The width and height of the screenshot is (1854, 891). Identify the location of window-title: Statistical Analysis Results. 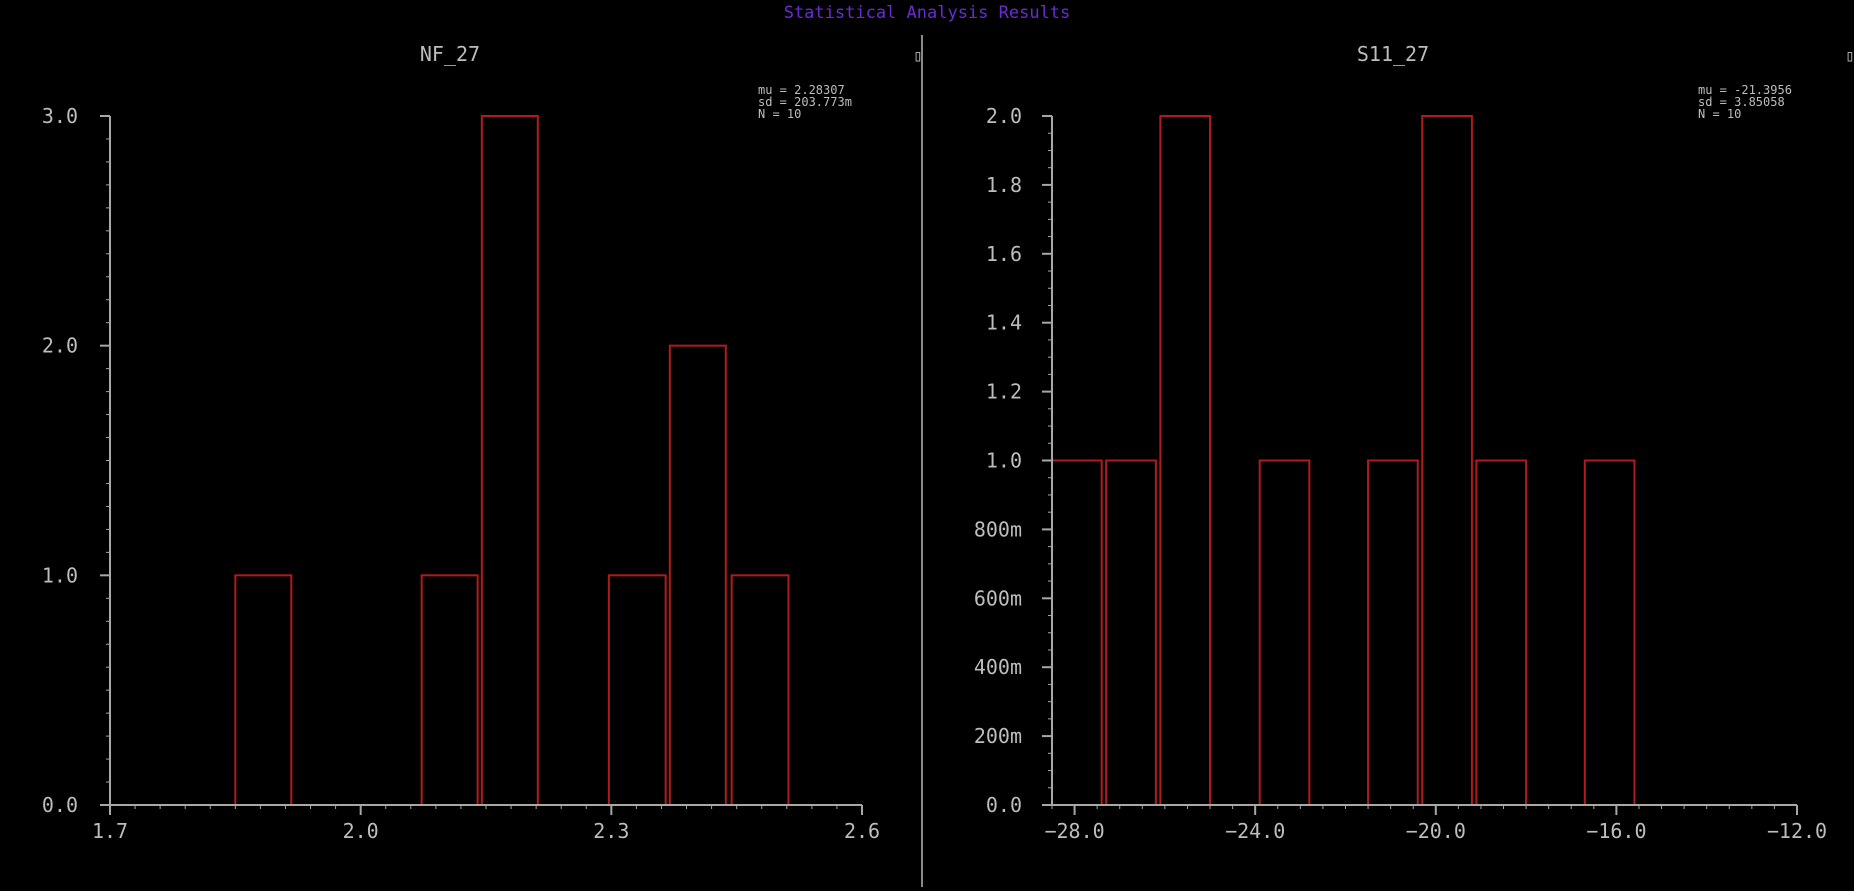
(927, 13).